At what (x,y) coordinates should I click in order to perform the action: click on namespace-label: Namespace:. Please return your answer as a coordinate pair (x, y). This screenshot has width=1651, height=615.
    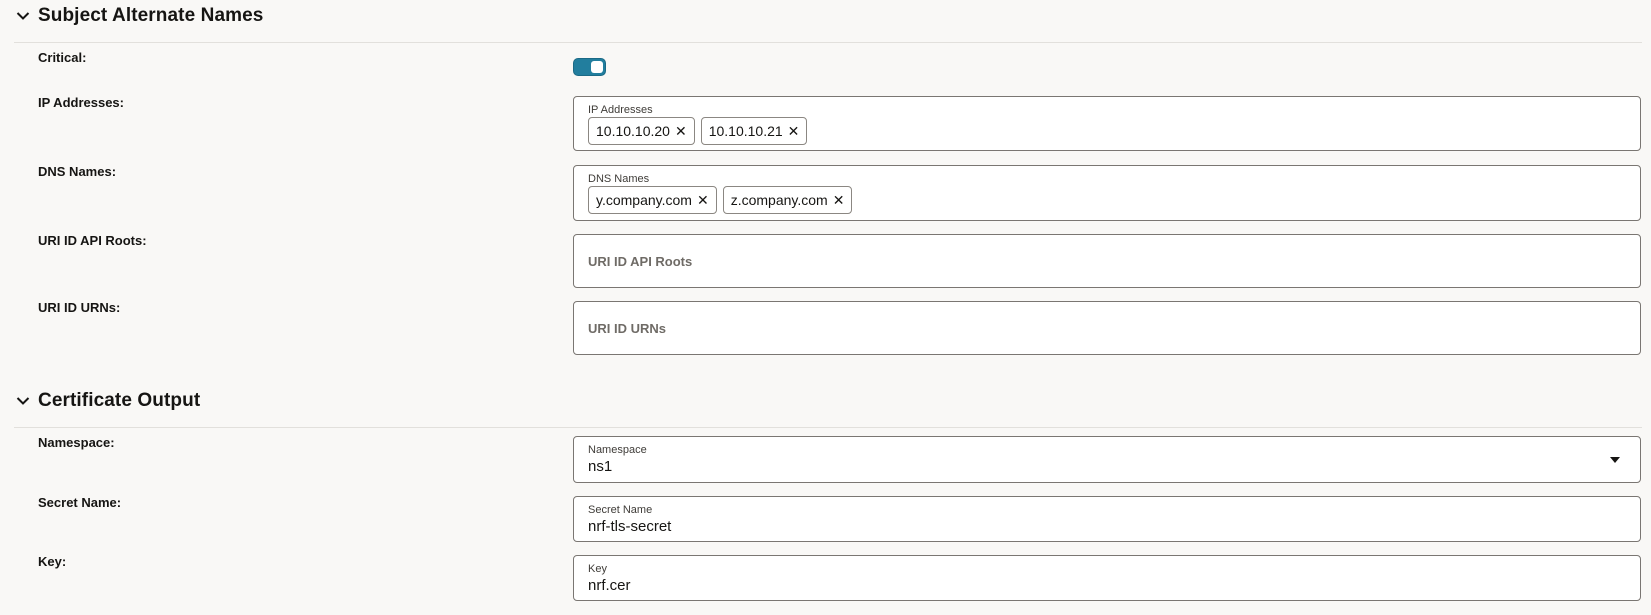
    Looking at the image, I should click on (76, 442).